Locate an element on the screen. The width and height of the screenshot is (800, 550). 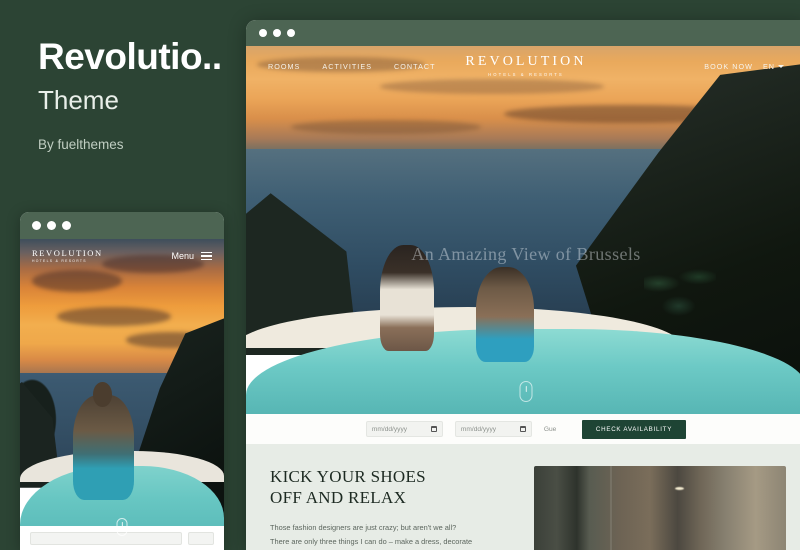
hero-headline: An Amazing View of Brussels is located at coordinates (526, 254).